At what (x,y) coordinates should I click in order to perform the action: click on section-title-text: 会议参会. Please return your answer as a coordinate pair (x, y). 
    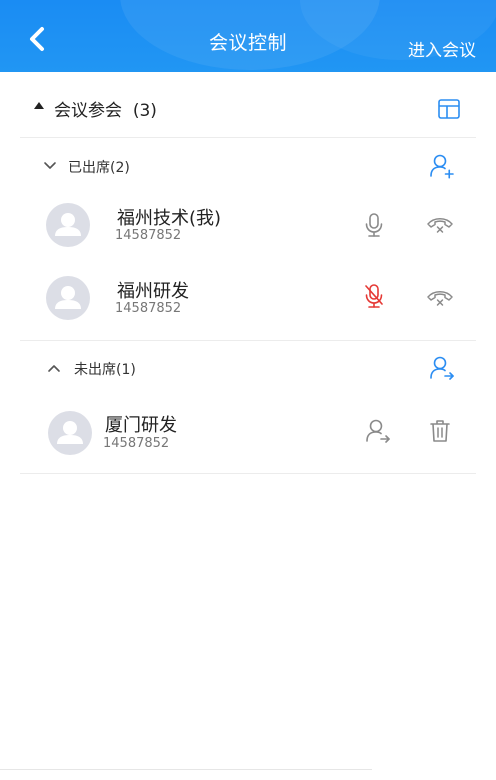
    Looking at the image, I should click on (88, 111).